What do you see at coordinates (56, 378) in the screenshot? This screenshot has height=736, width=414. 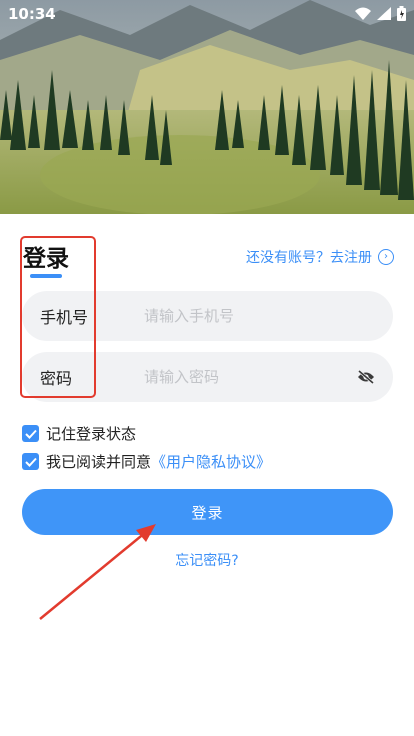 I see `password-label: 密码` at bounding box center [56, 378].